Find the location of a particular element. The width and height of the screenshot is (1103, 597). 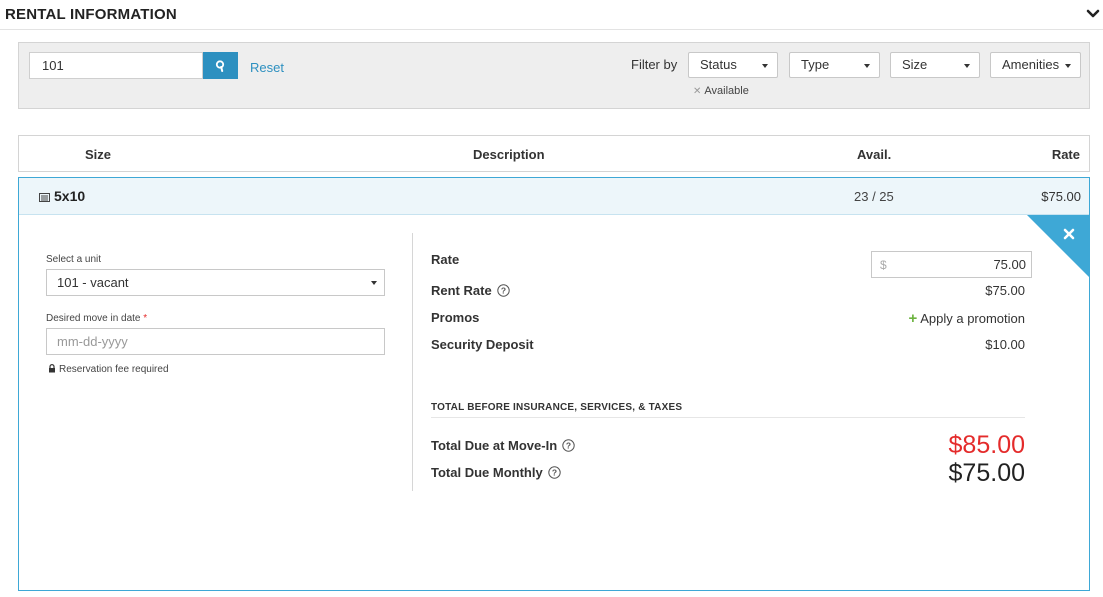

unit-rate: $75.00 is located at coordinates (1061, 196).